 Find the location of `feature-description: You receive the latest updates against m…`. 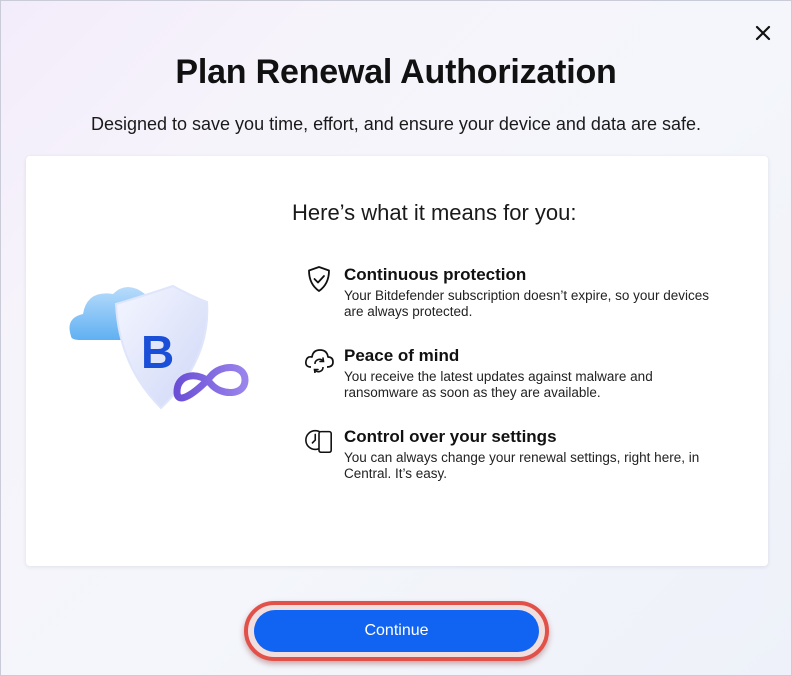

feature-description: You receive the latest updates against m… is located at coordinates (498, 384).